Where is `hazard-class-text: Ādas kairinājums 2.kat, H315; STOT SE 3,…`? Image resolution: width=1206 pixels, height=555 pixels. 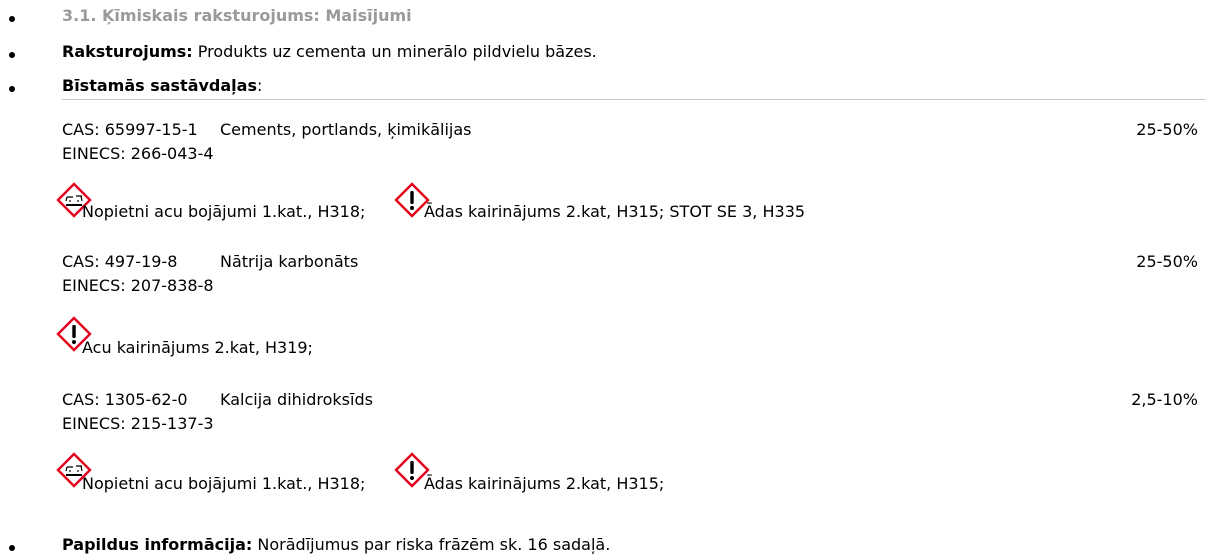
hazard-class-text: Ādas kairinājums 2.kat, H315; STOT SE 3,… is located at coordinates (615, 211).